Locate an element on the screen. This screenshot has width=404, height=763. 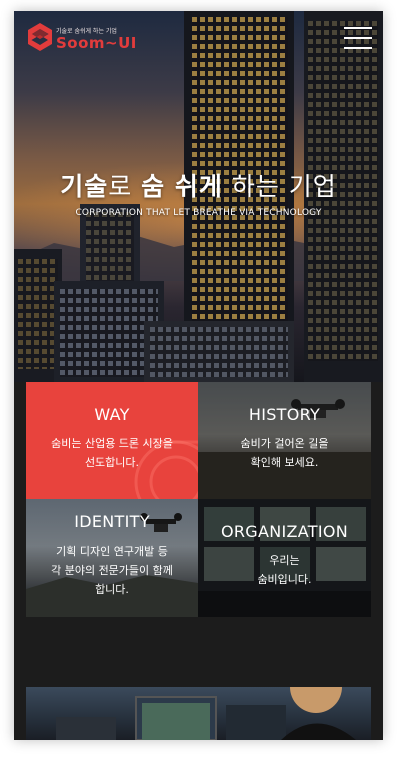
logo-wordmark: Soom~UI is located at coordinates (96, 43).